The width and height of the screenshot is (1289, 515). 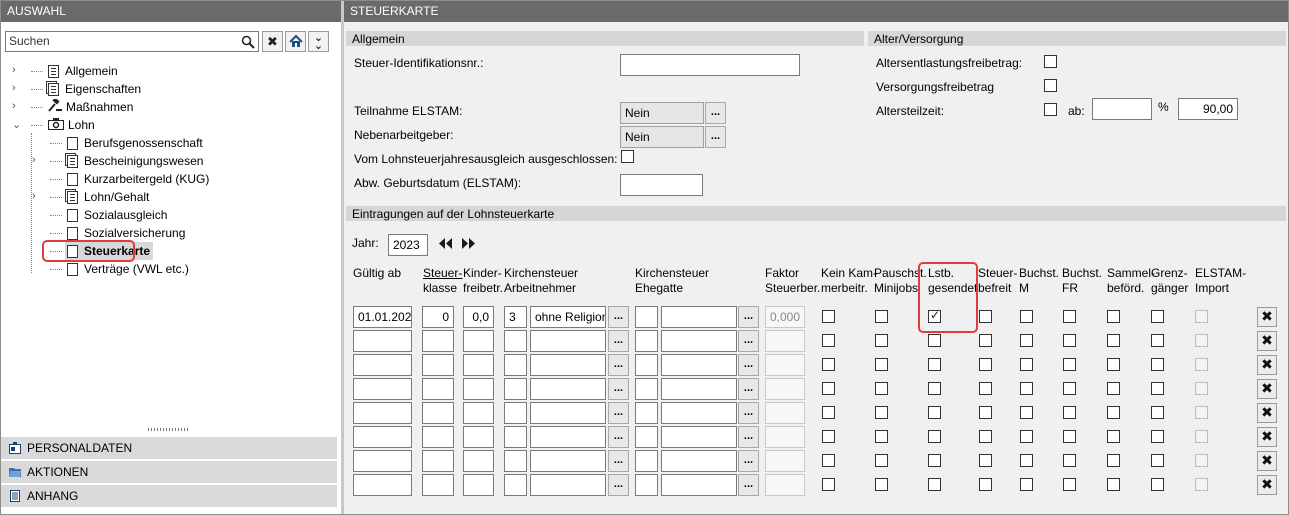 I want to click on clear-search-button: ✖, so click(x=272, y=41).